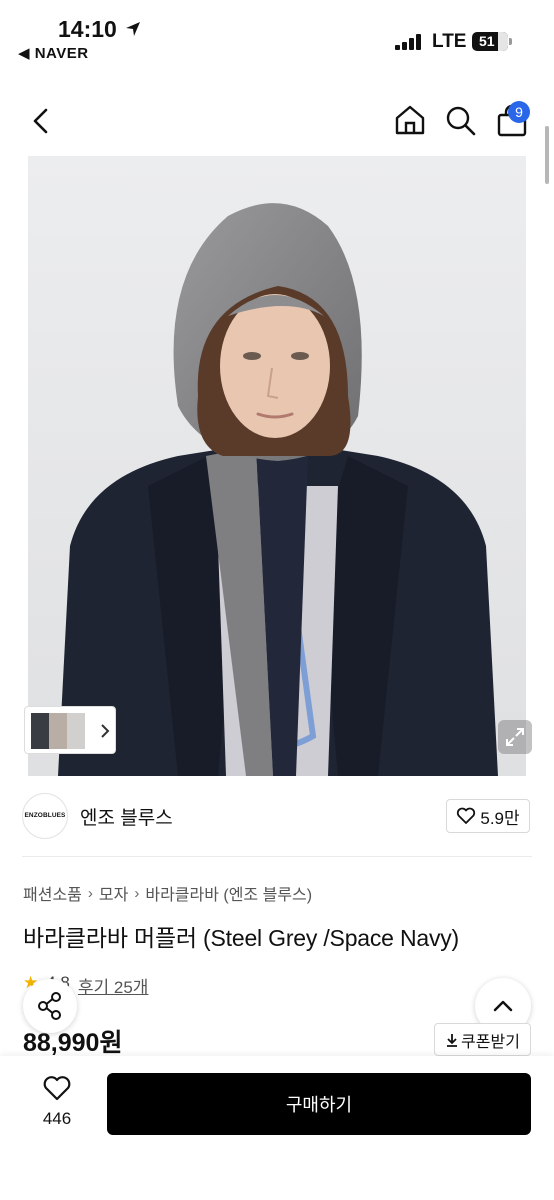  I want to click on product-title: 바라클라바 머플러 (Steel Grey /Space Navy), so click(241, 938).